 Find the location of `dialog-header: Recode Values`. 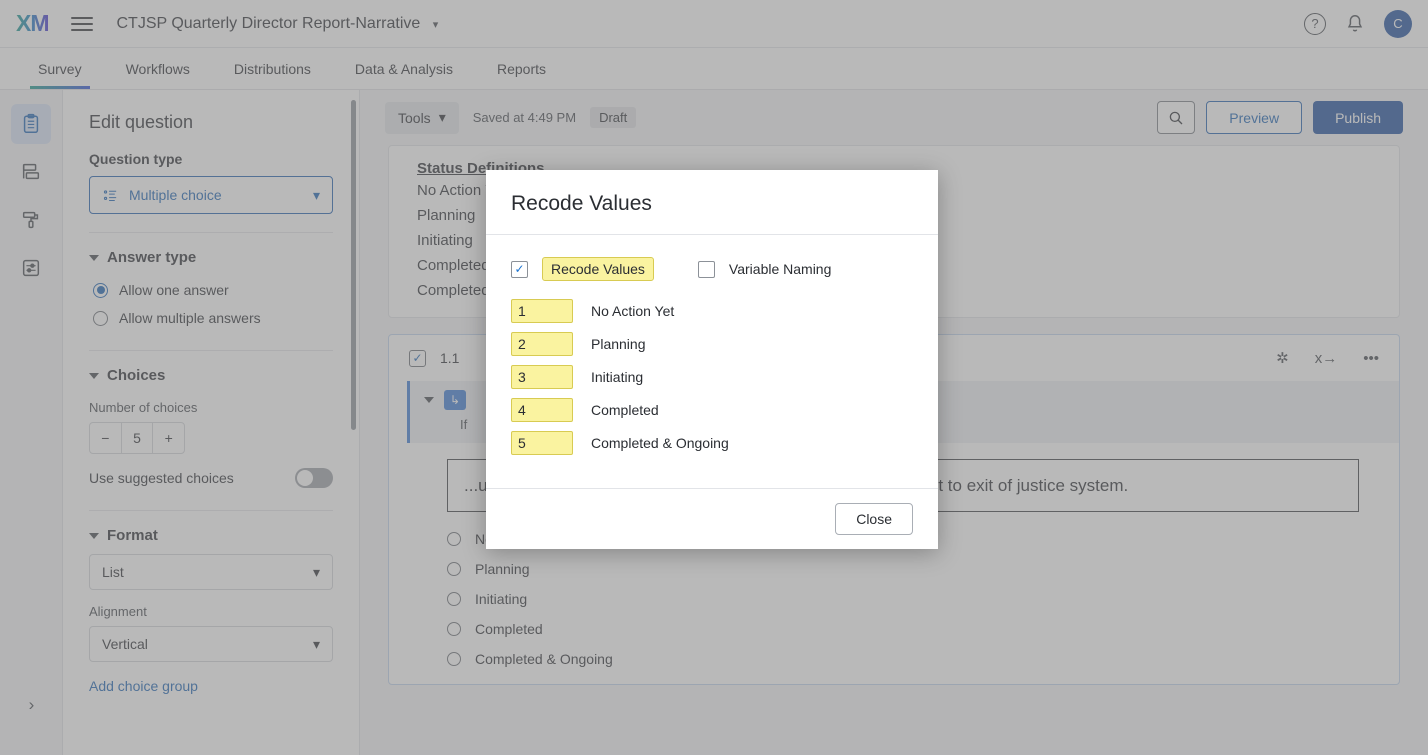

dialog-header: Recode Values is located at coordinates (712, 202).